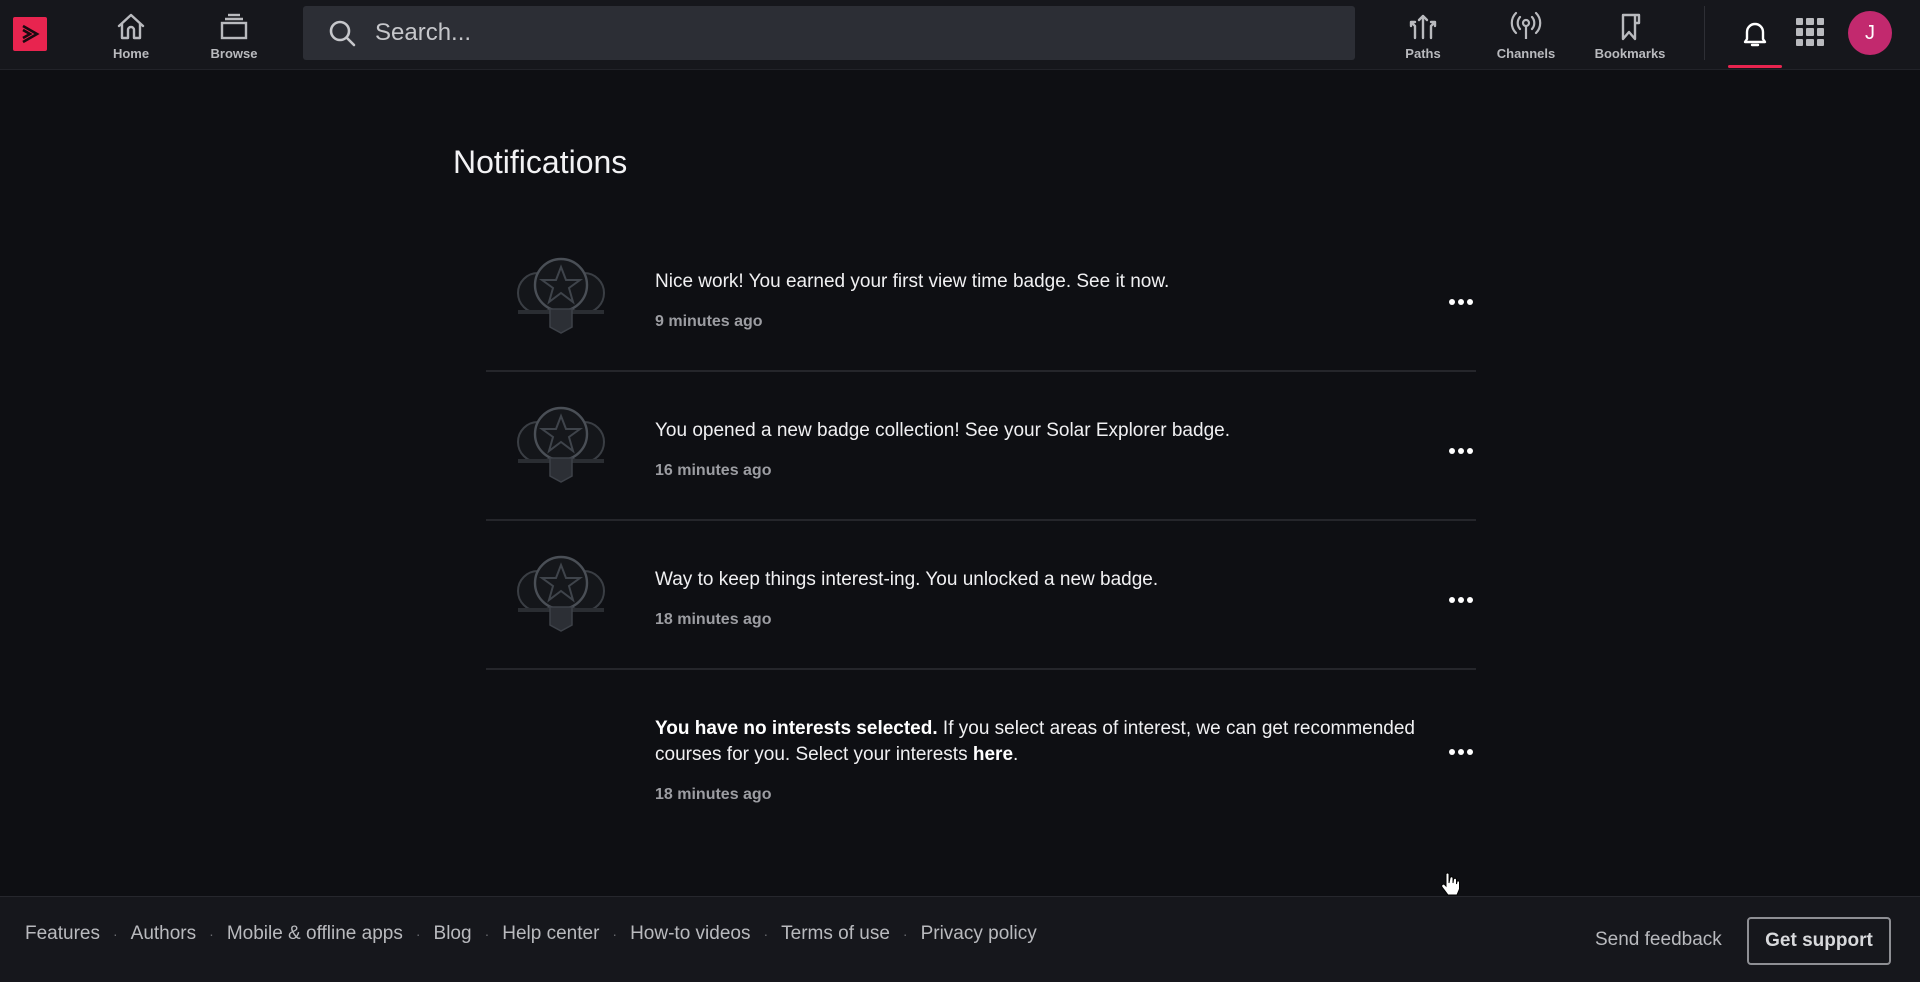 The width and height of the screenshot is (1920, 982). Describe the element at coordinates (835, 934) in the screenshot. I see `footer-link-terms-of-use: Terms of use` at that location.